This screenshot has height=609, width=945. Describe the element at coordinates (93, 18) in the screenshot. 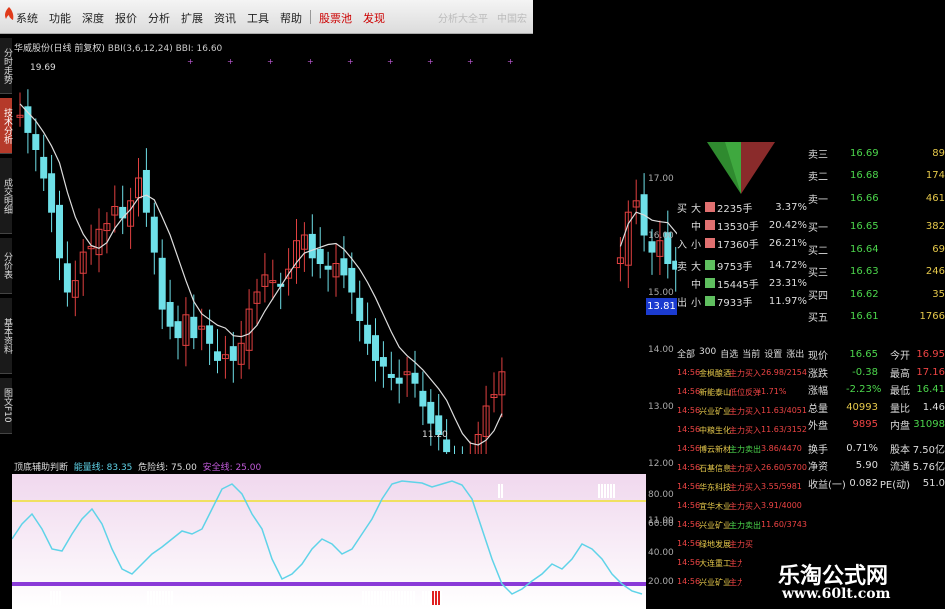

I see `menu-item: 深度` at that location.